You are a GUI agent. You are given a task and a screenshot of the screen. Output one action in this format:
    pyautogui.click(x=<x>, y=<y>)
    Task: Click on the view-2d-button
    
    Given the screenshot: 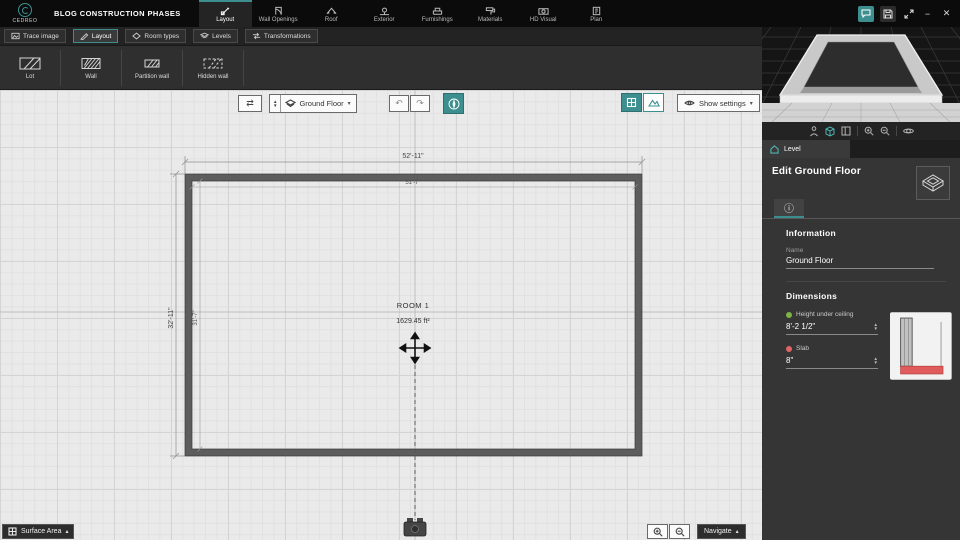 What is the action you would take?
    pyautogui.click(x=631, y=102)
    